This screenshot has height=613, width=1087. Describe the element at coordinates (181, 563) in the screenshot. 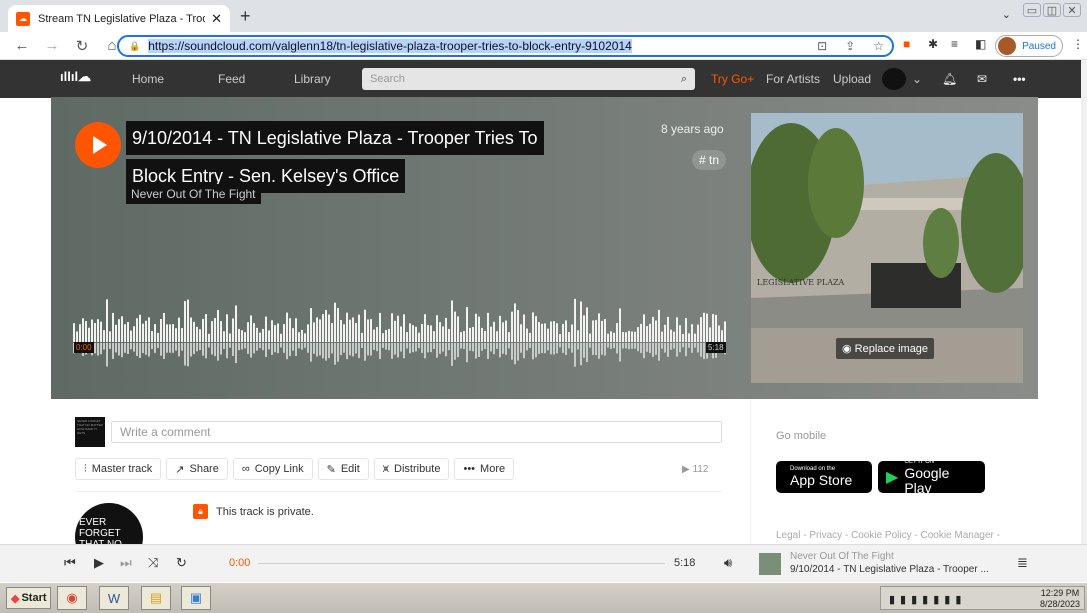

I see `repeat-icon: ↻` at that location.